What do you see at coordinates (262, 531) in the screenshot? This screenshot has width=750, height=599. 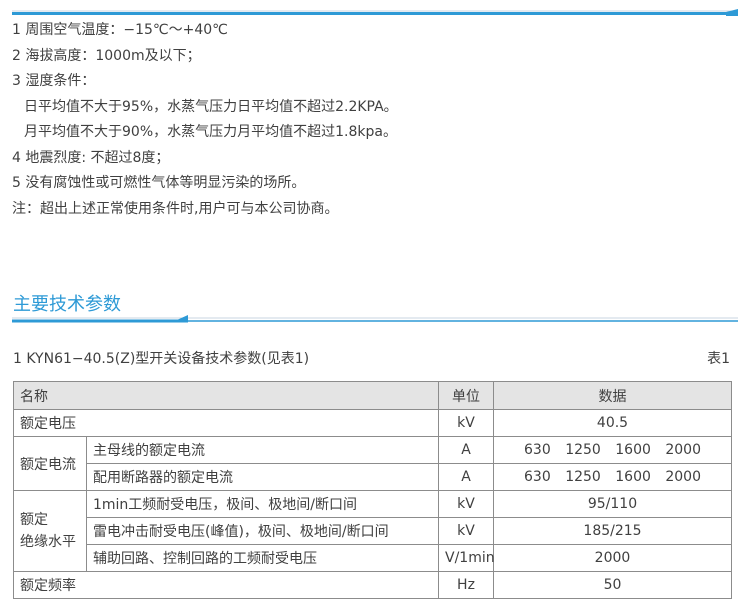 I see `row-name: 雷电冲击耐受电压(峰值)，极间、极地间/断口间` at bounding box center [262, 531].